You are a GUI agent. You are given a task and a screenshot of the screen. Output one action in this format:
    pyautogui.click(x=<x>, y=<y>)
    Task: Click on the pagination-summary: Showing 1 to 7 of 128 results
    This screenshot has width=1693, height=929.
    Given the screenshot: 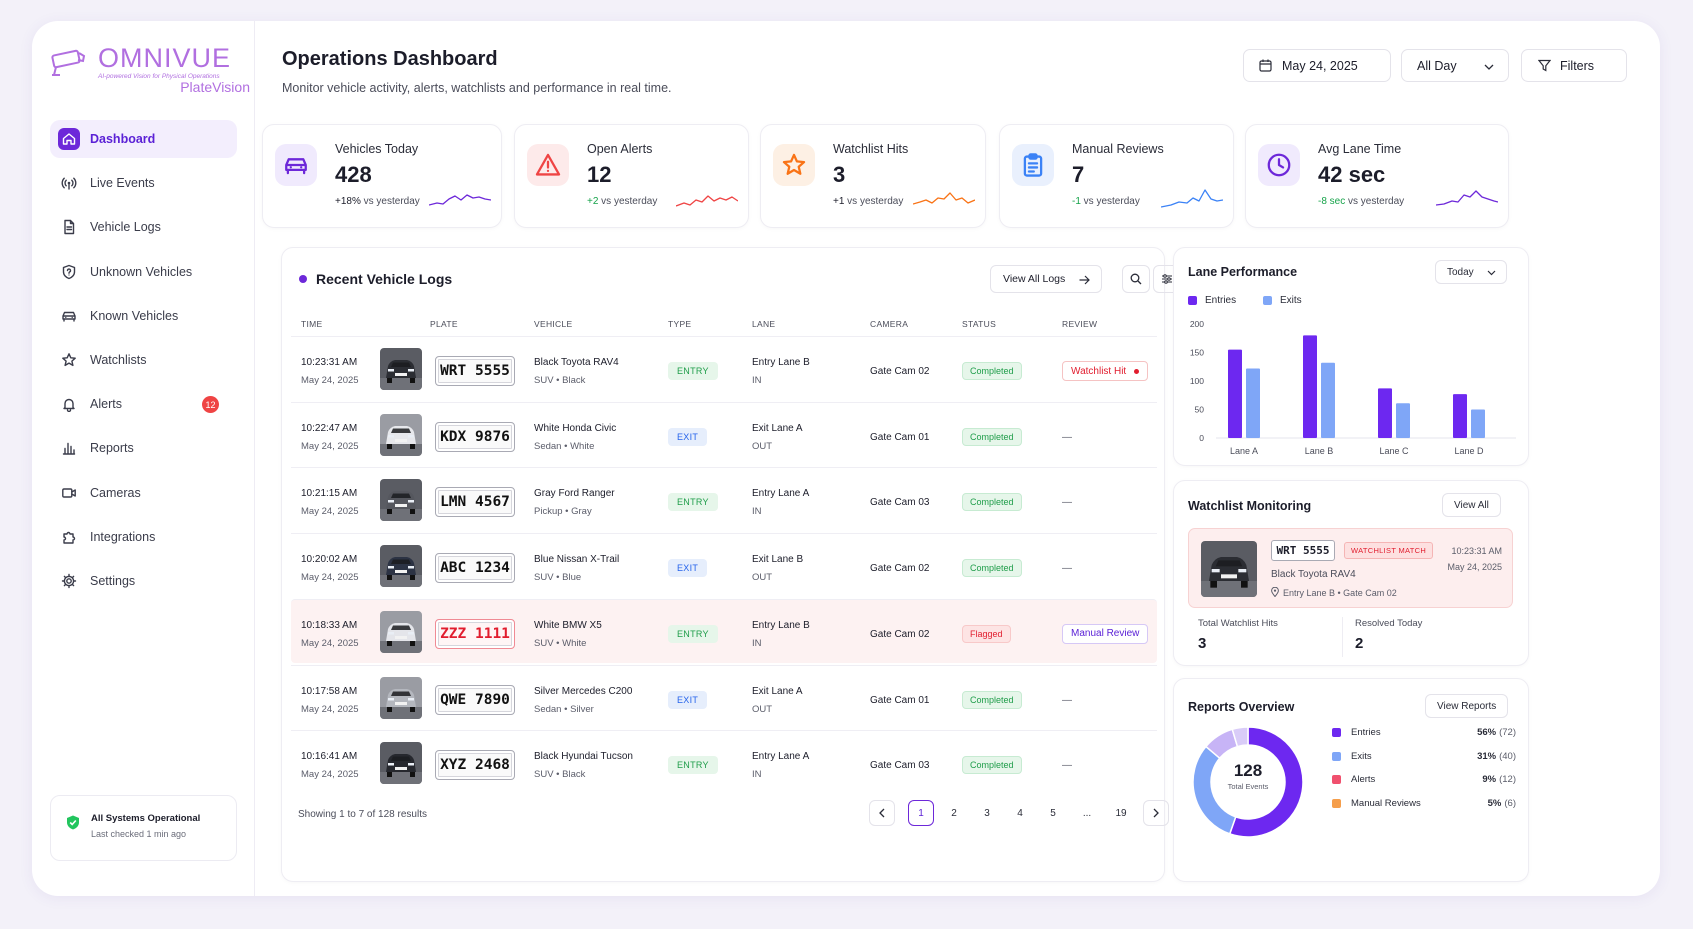 What is the action you would take?
    pyautogui.click(x=362, y=814)
    